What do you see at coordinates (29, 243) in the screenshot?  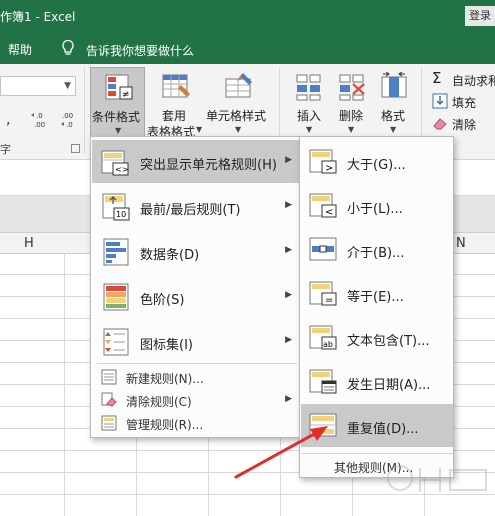 I see `column-header-h: H` at bounding box center [29, 243].